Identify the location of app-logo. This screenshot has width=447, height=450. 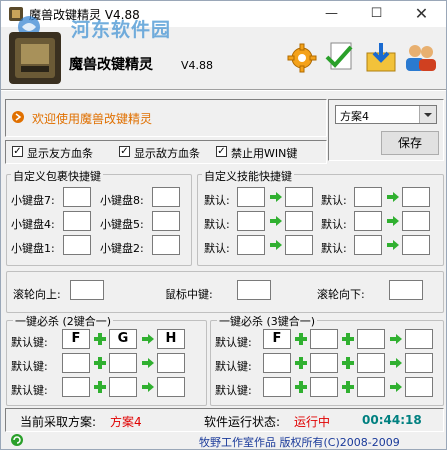
(35, 58).